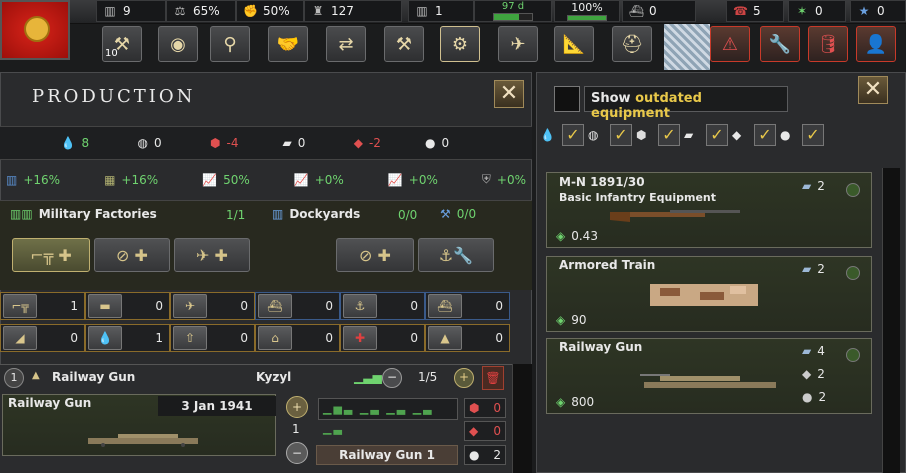  I want to click on cost-chromium: ● 2, so click(485, 455).